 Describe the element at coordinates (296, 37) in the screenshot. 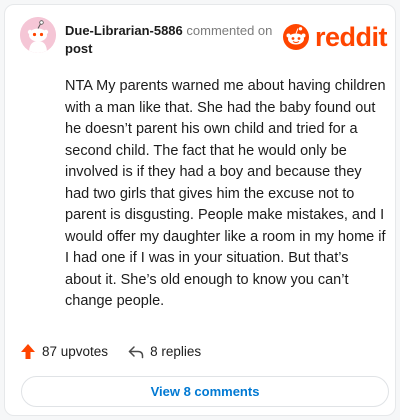

I see `reddit-snoo-icon` at that location.